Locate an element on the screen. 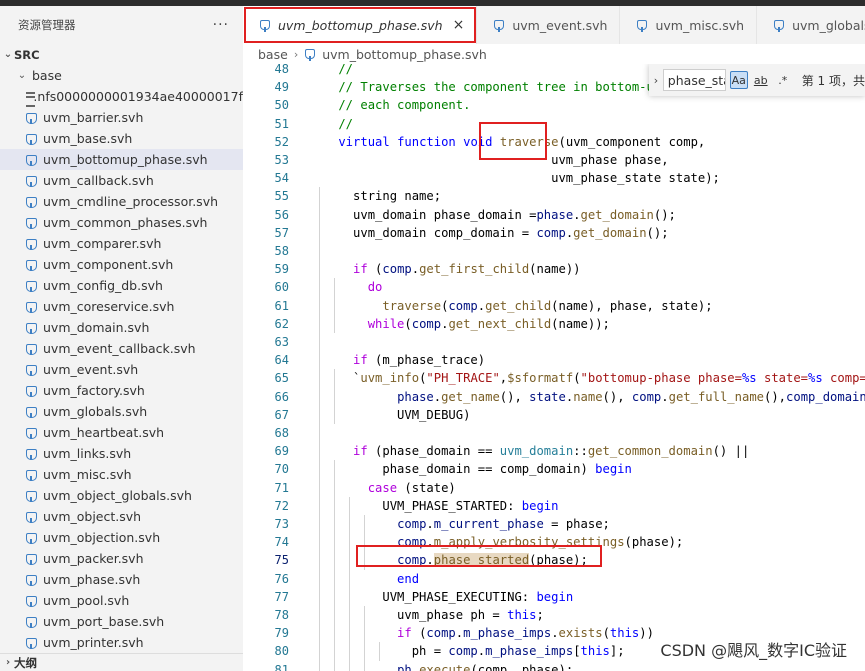  editor-tab: uvm_event.svh is located at coordinates (549, 25).